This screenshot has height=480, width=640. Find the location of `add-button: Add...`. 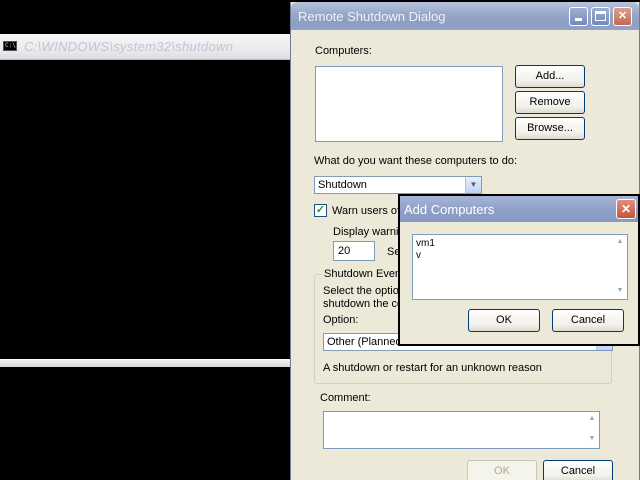

add-button: Add... is located at coordinates (550, 76).